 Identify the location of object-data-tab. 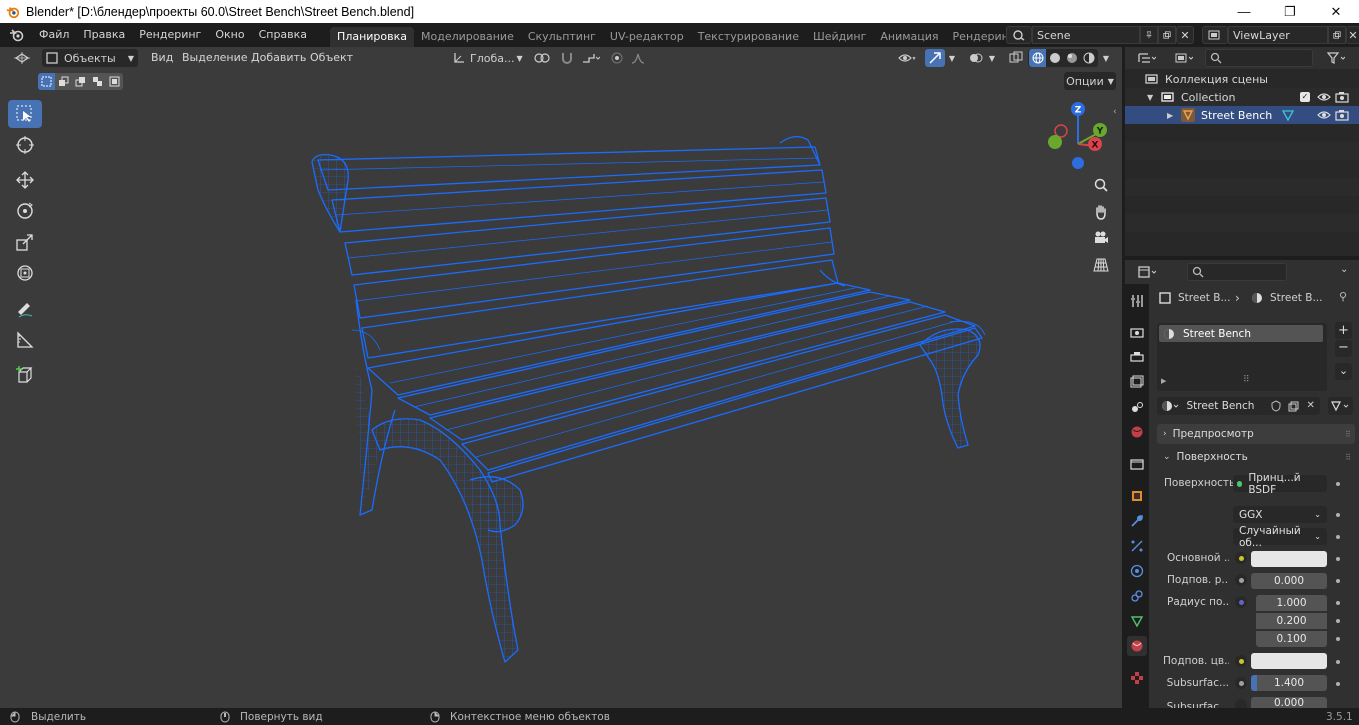
(1137, 621).